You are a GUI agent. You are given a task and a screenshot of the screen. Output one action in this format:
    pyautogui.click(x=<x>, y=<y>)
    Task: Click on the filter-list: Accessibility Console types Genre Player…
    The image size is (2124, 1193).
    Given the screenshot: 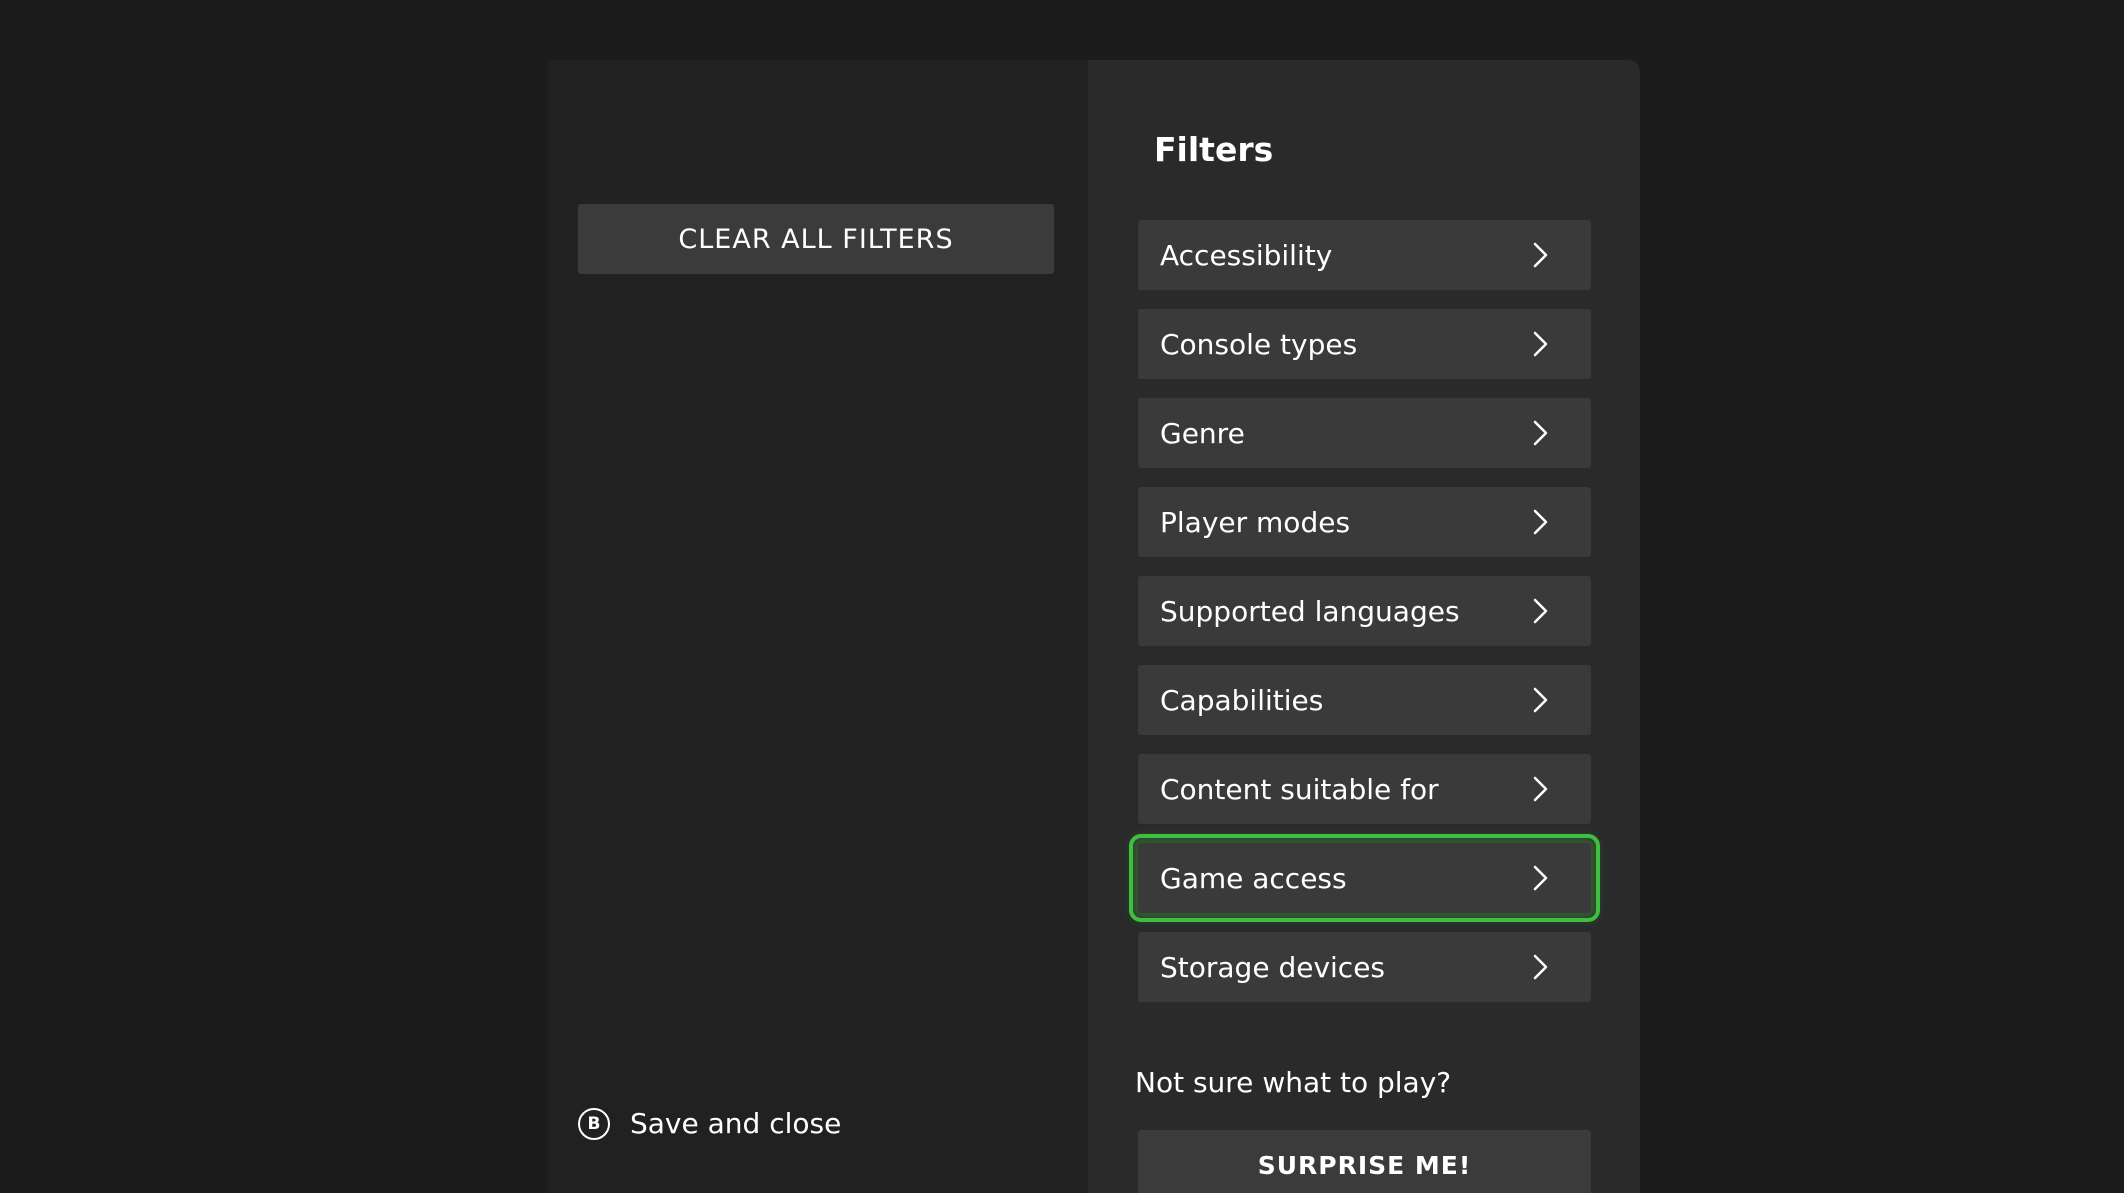 What is the action you would take?
    pyautogui.click(x=1364, y=620)
    